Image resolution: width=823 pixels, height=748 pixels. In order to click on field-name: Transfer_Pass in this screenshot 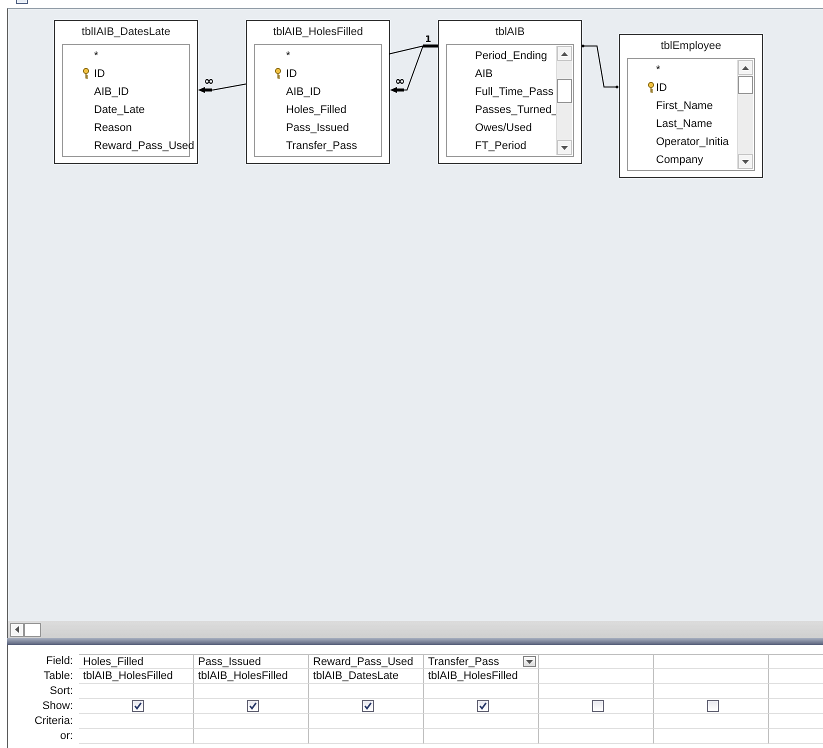, I will do `click(322, 146)`.